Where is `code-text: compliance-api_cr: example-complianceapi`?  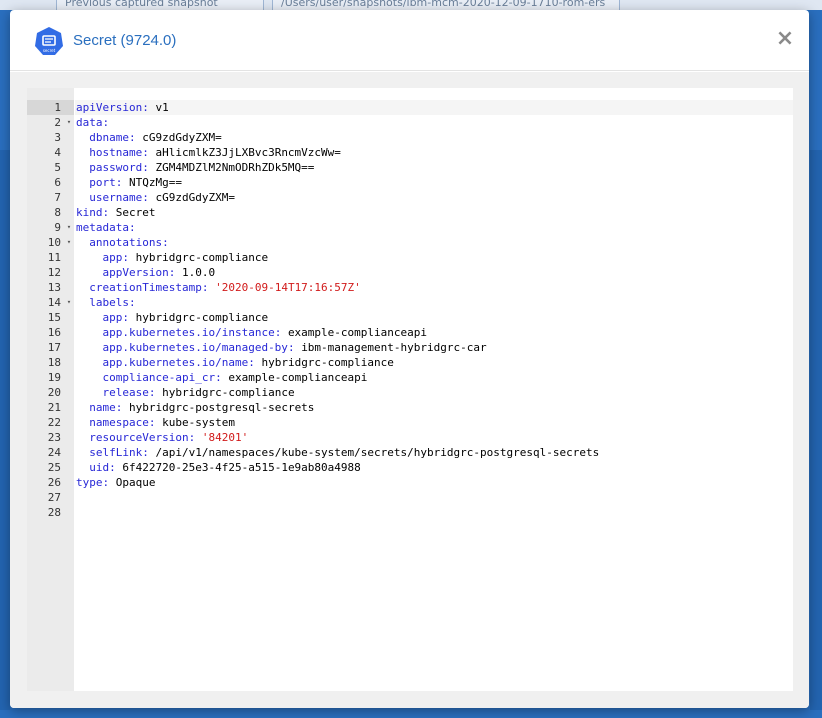 code-text: compliance-api_cr: example-complianceapi is located at coordinates (434, 377).